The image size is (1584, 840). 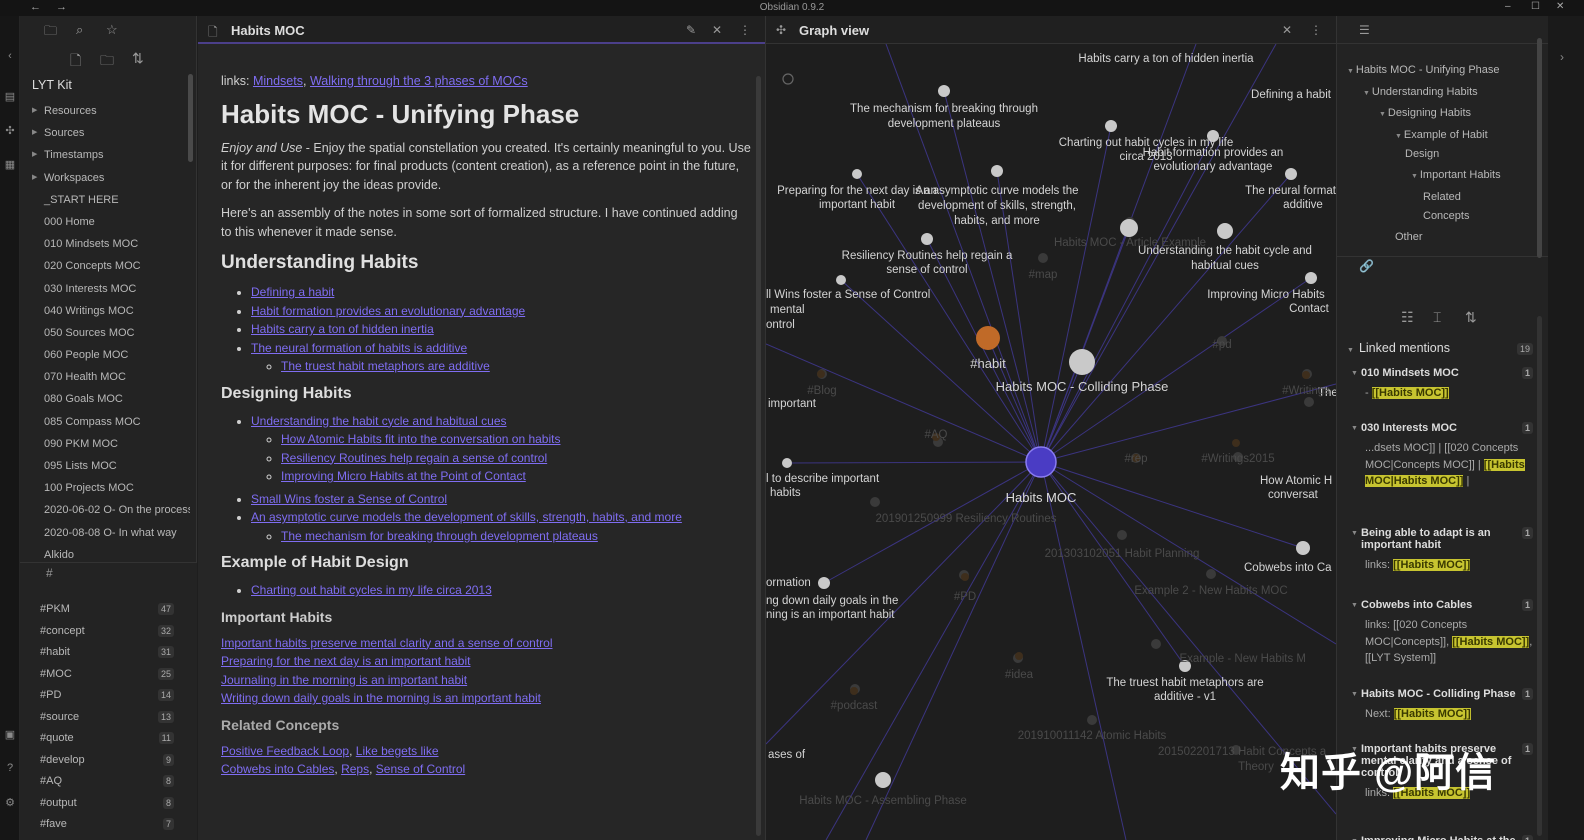 What do you see at coordinates (1437, 373) in the screenshot?
I see `mention-title: ▼ 010 Mindsets MOC 1` at bounding box center [1437, 373].